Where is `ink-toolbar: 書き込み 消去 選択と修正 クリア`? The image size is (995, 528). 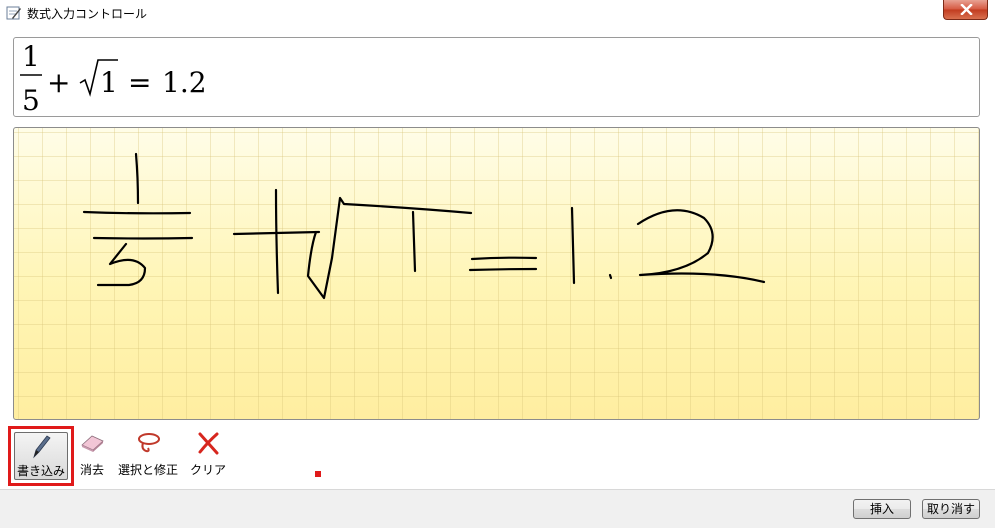
ink-toolbar: 書き込み 消去 選択と修正 クリア is located at coordinates (497, 457).